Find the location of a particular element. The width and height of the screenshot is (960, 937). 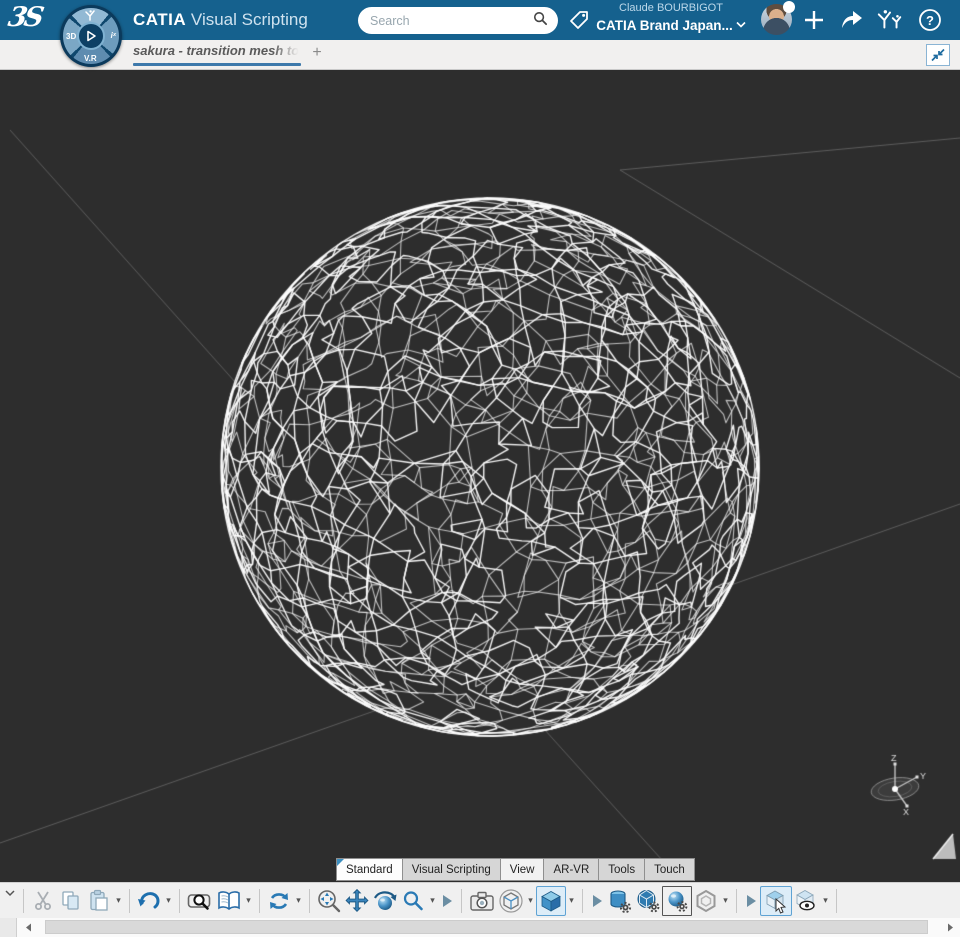

render-setup-button is located at coordinates (677, 900).